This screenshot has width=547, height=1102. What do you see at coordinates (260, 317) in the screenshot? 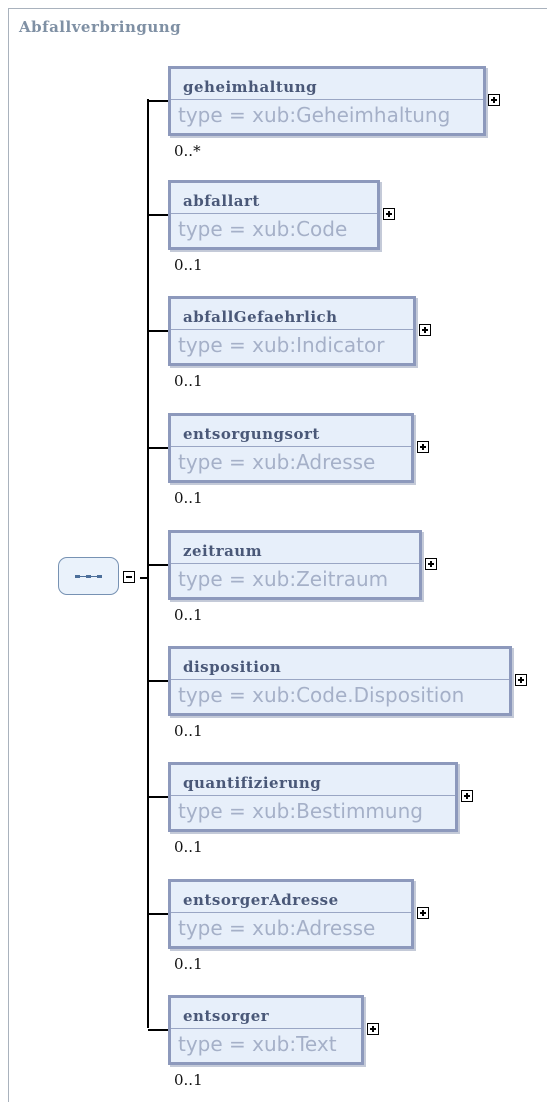
I see `element-name: abfallGefaehrlich` at bounding box center [260, 317].